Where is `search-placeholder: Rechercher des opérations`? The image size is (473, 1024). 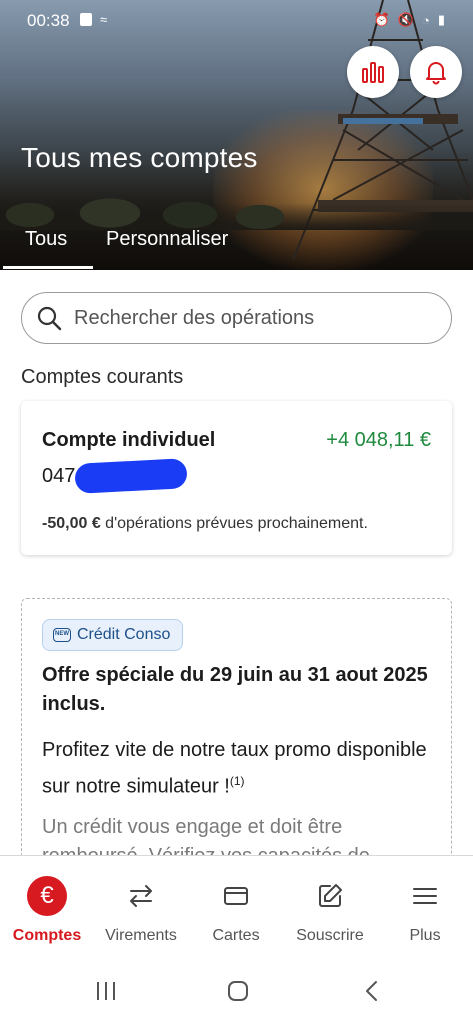
search-placeholder: Rechercher des opérations is located at coordinates (194, 317).